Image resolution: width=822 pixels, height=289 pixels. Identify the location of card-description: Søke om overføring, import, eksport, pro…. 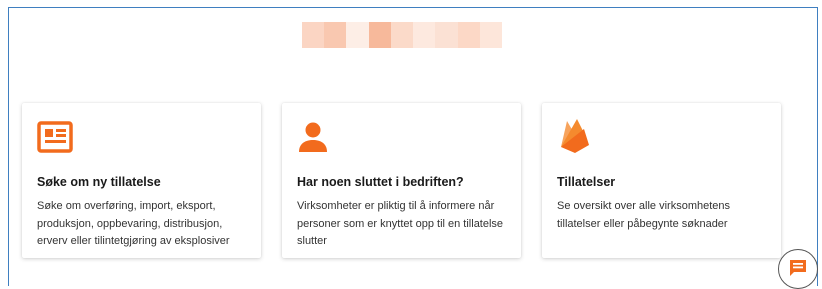
(133, 223).